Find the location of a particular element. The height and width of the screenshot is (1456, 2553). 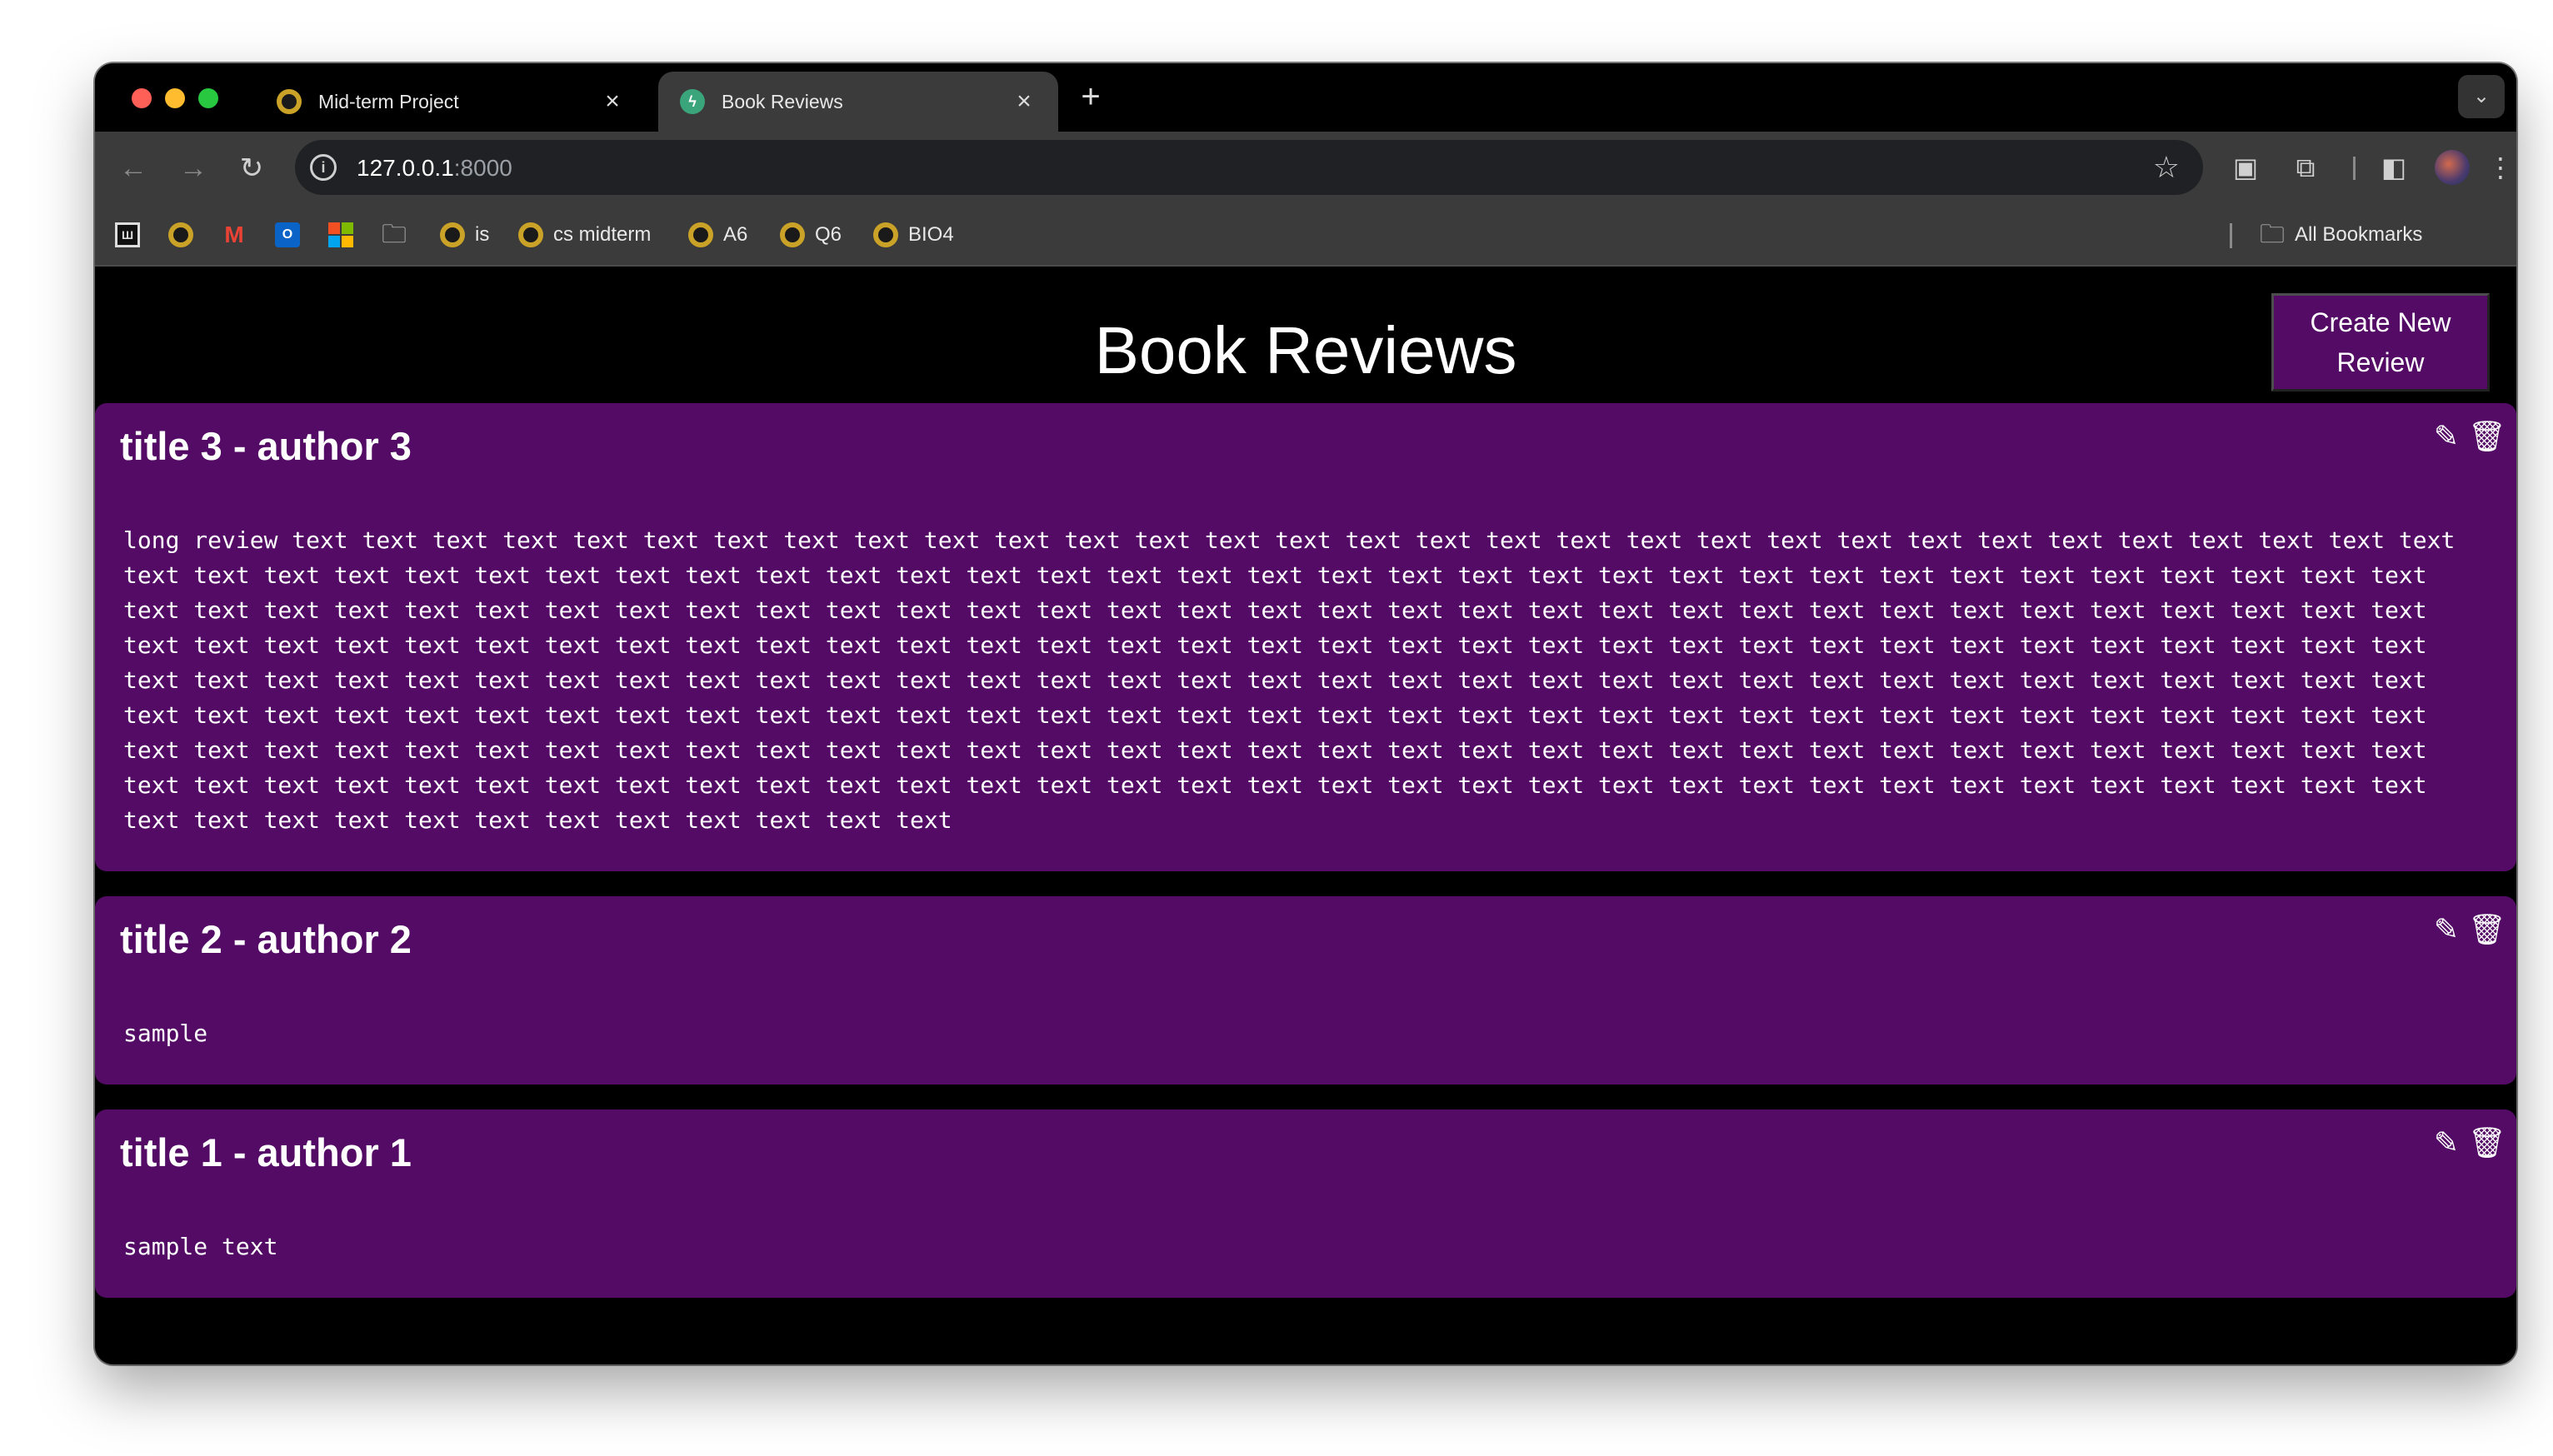

bookmark-q6: Q6 is located at coordinates (811, 235).